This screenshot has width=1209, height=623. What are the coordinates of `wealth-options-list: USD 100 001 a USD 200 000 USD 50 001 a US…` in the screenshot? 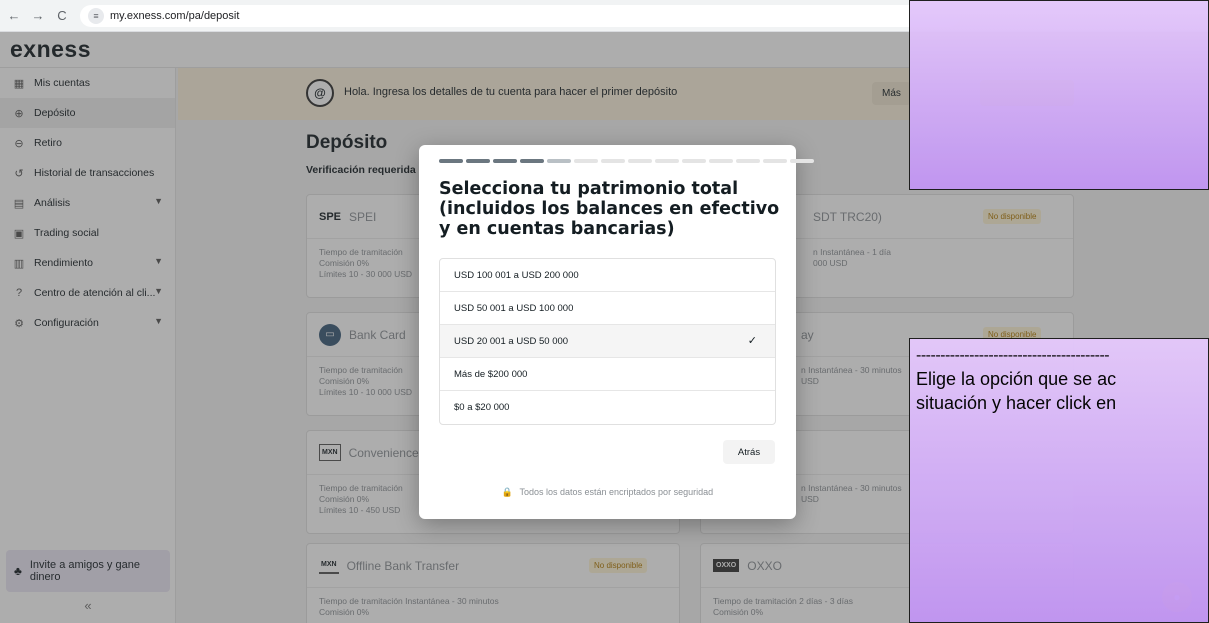 It's located at (607, 341).